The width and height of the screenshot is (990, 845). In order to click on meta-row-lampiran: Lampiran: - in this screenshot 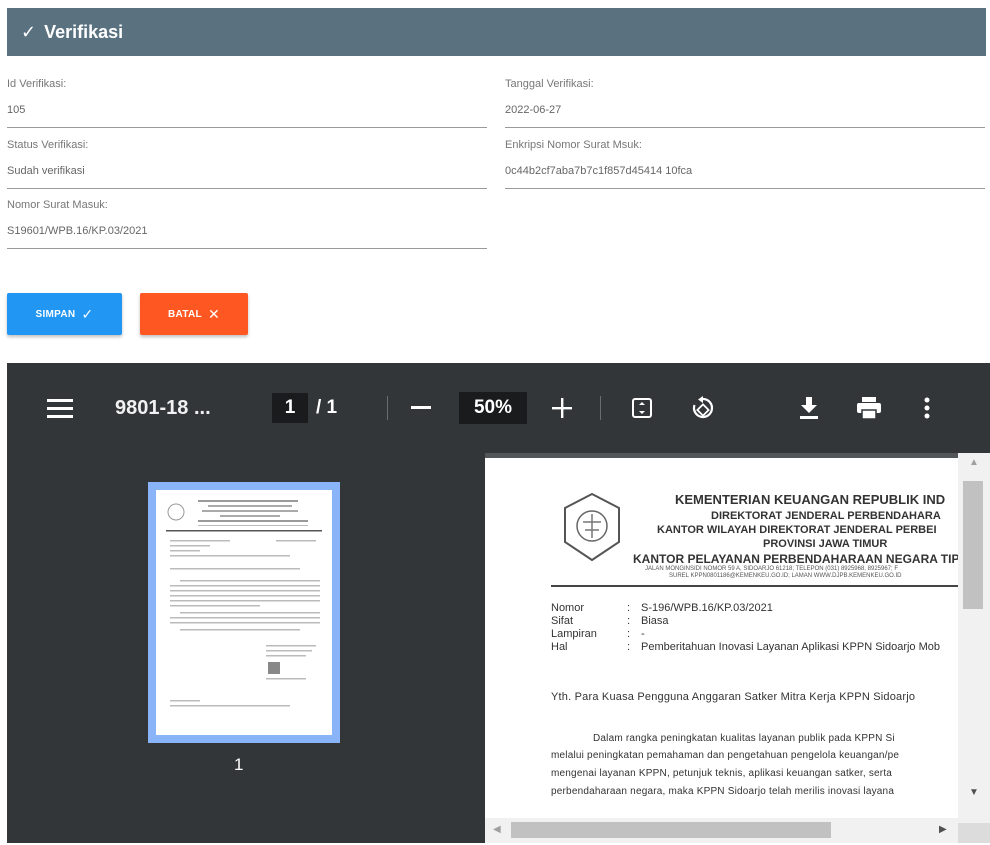, I will do `click(598, 634)`.